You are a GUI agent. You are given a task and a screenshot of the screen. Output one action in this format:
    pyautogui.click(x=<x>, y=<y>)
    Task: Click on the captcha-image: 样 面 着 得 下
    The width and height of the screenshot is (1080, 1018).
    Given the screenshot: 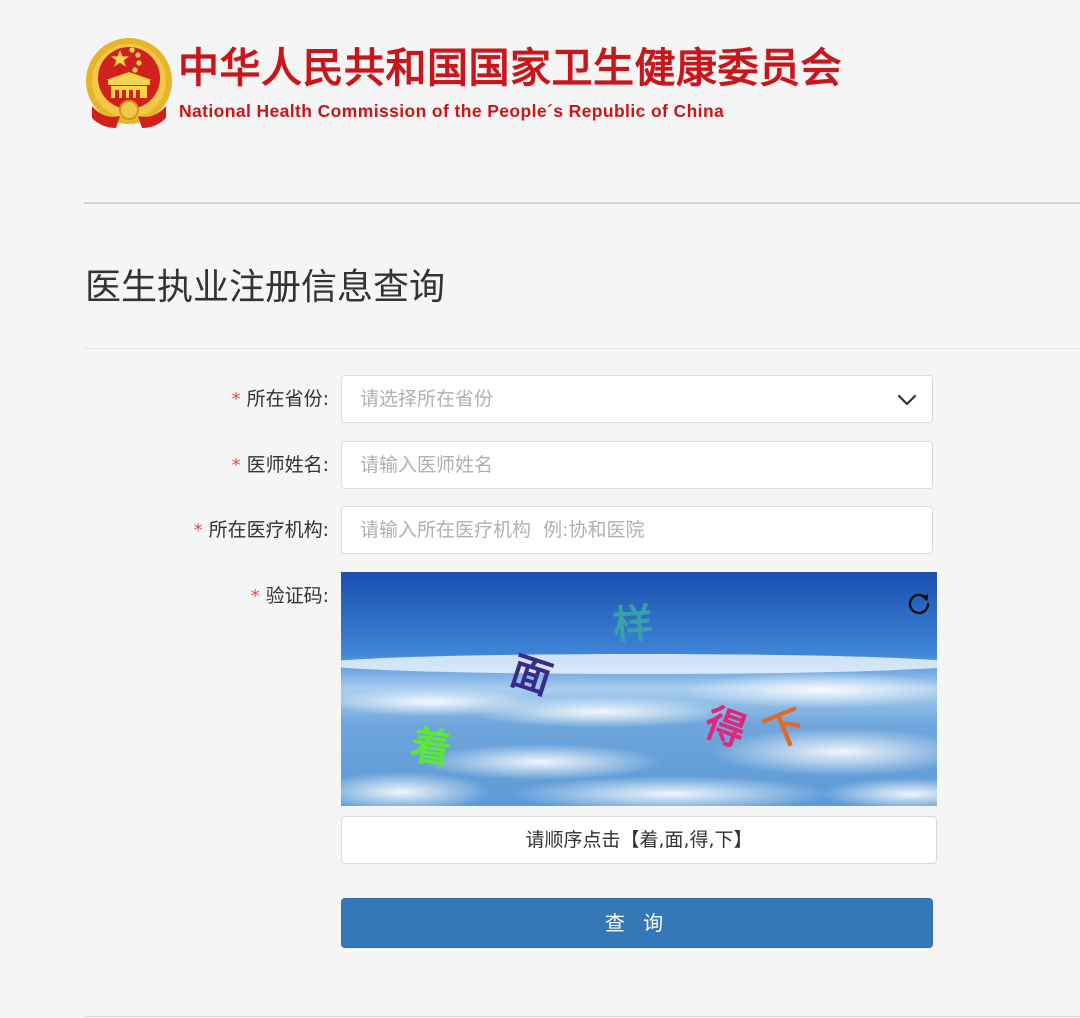 What is the action you would take?
    pyautogui.click(x=639, y=689)
    